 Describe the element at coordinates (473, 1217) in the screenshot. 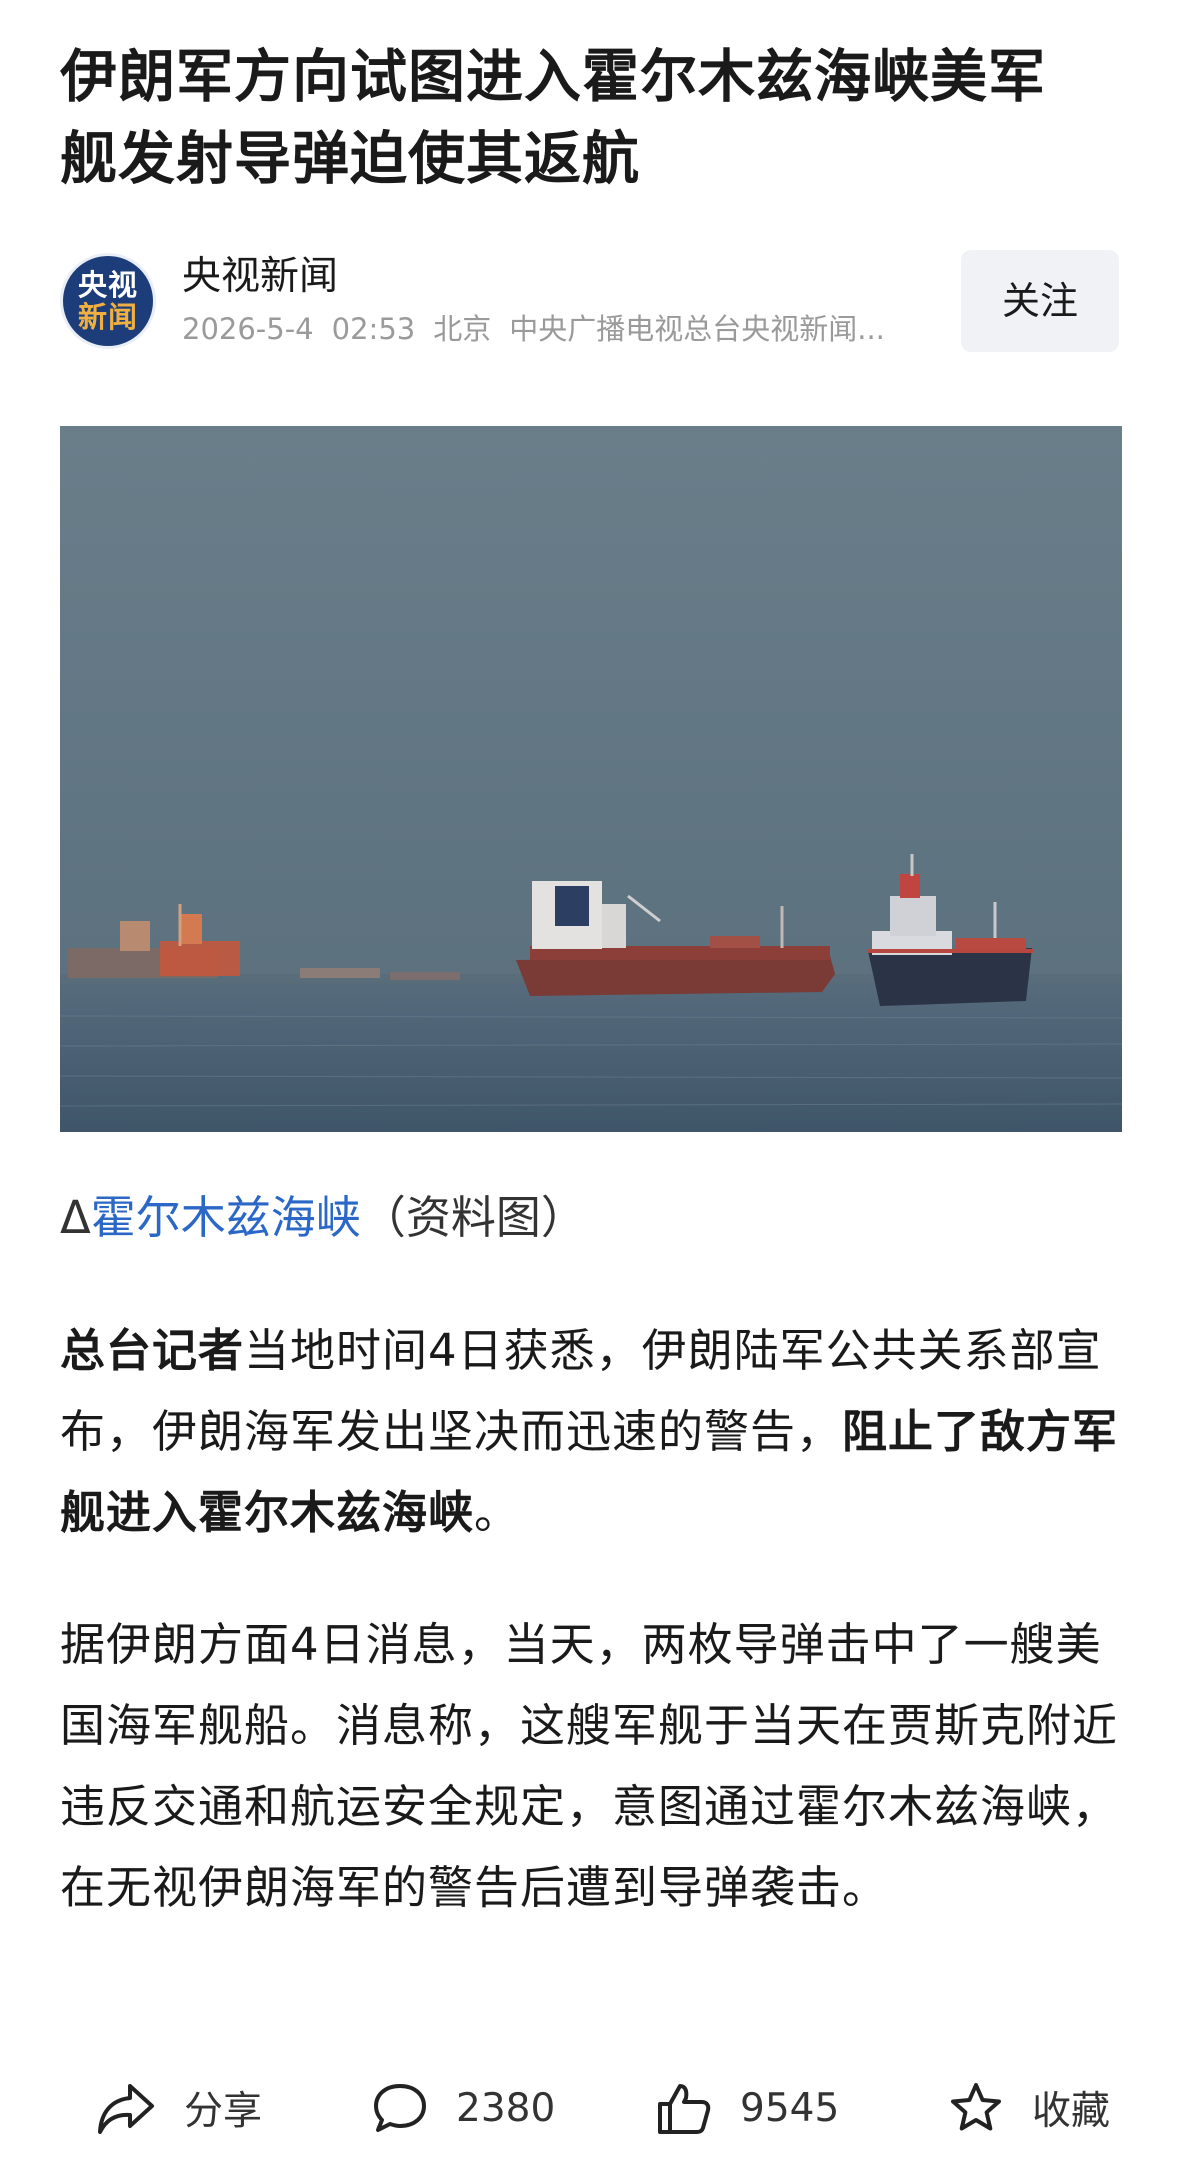

I see `caption-suffix: （资料图）` at that location.